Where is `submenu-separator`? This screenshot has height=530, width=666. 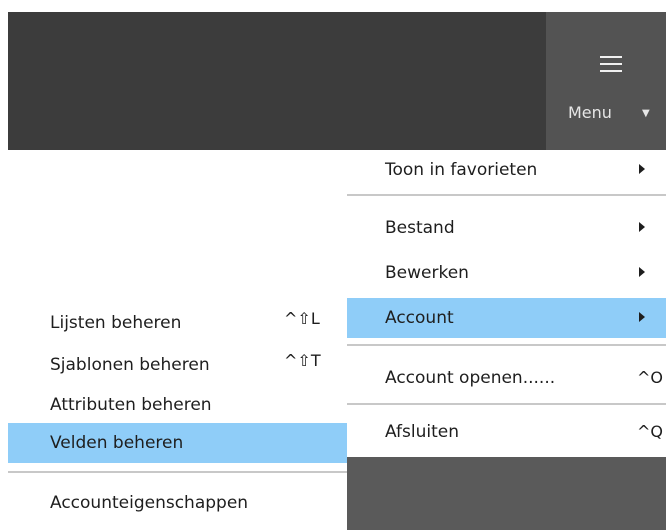
submenu-separator is located at coordinates (177, 472).